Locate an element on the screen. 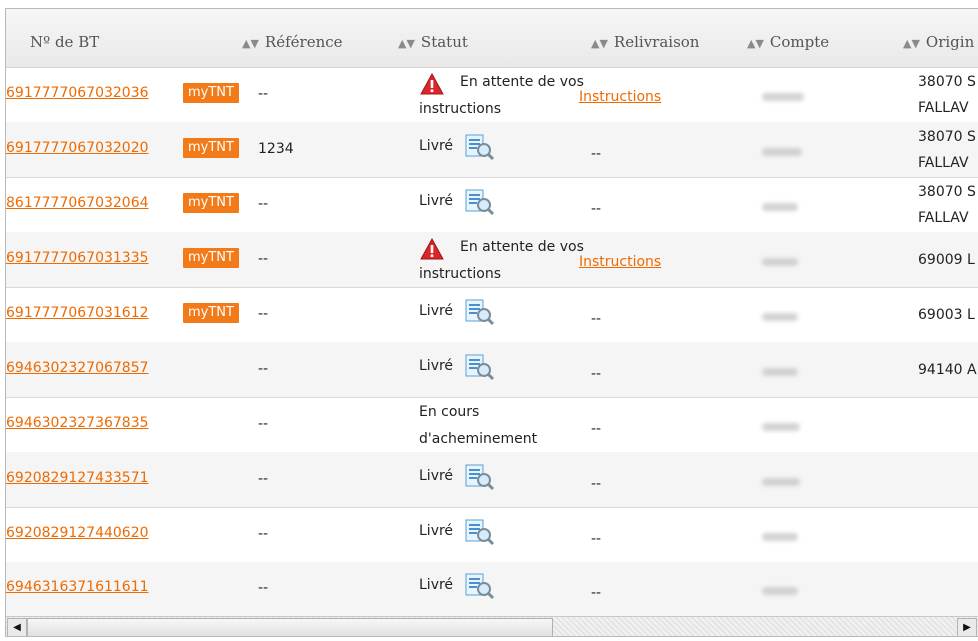 This screenshot has height=641, width=978. table-row: 6946302327067857 -- Livré -- 94140 A is located at coordinates (492, 370).